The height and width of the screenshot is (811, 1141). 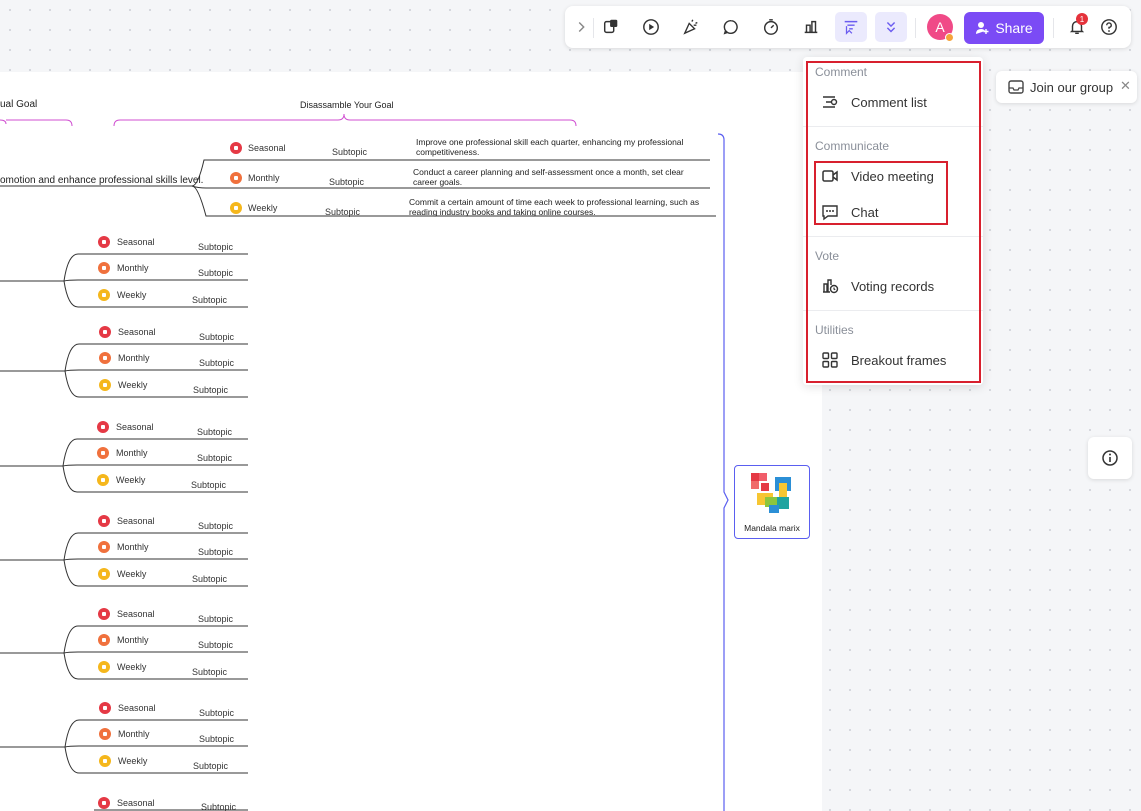 What do you see at coordinates (1082, 19) in the screenshot?
I see `notification-badge: 1` at bounding box center [1082, 19].